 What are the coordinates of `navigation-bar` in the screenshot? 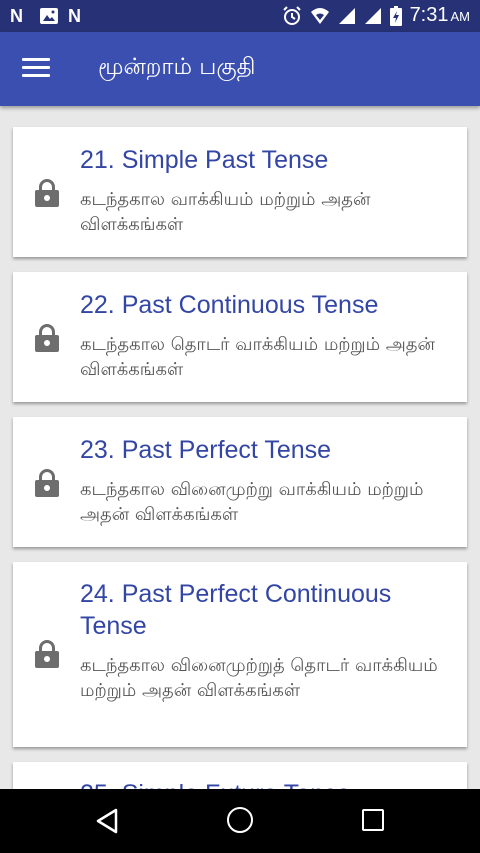 It's located at (240, 821).